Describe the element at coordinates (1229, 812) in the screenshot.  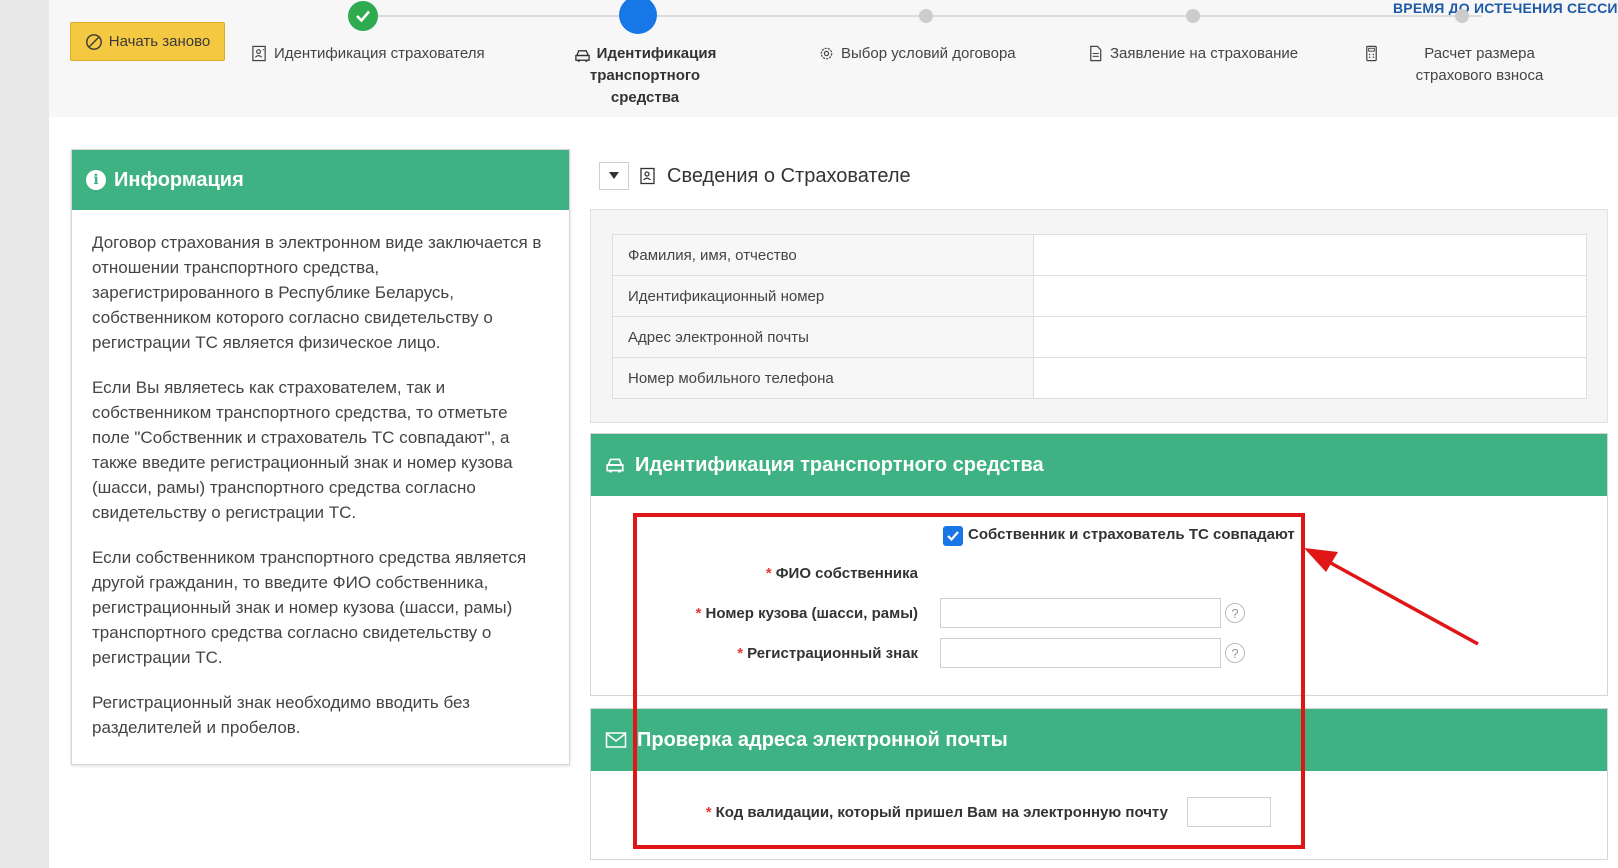
I see `validation-code-input` at that location.